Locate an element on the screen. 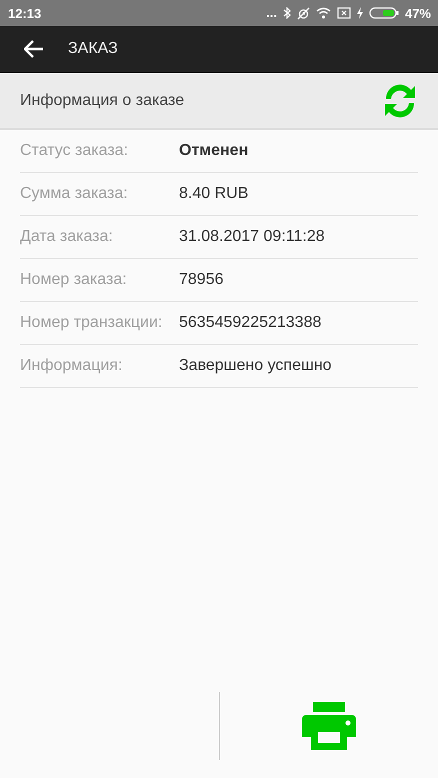 The width and height of the screenshot is (438, 778). field-label: Дата заказа: is located at coordinates (67, 237).